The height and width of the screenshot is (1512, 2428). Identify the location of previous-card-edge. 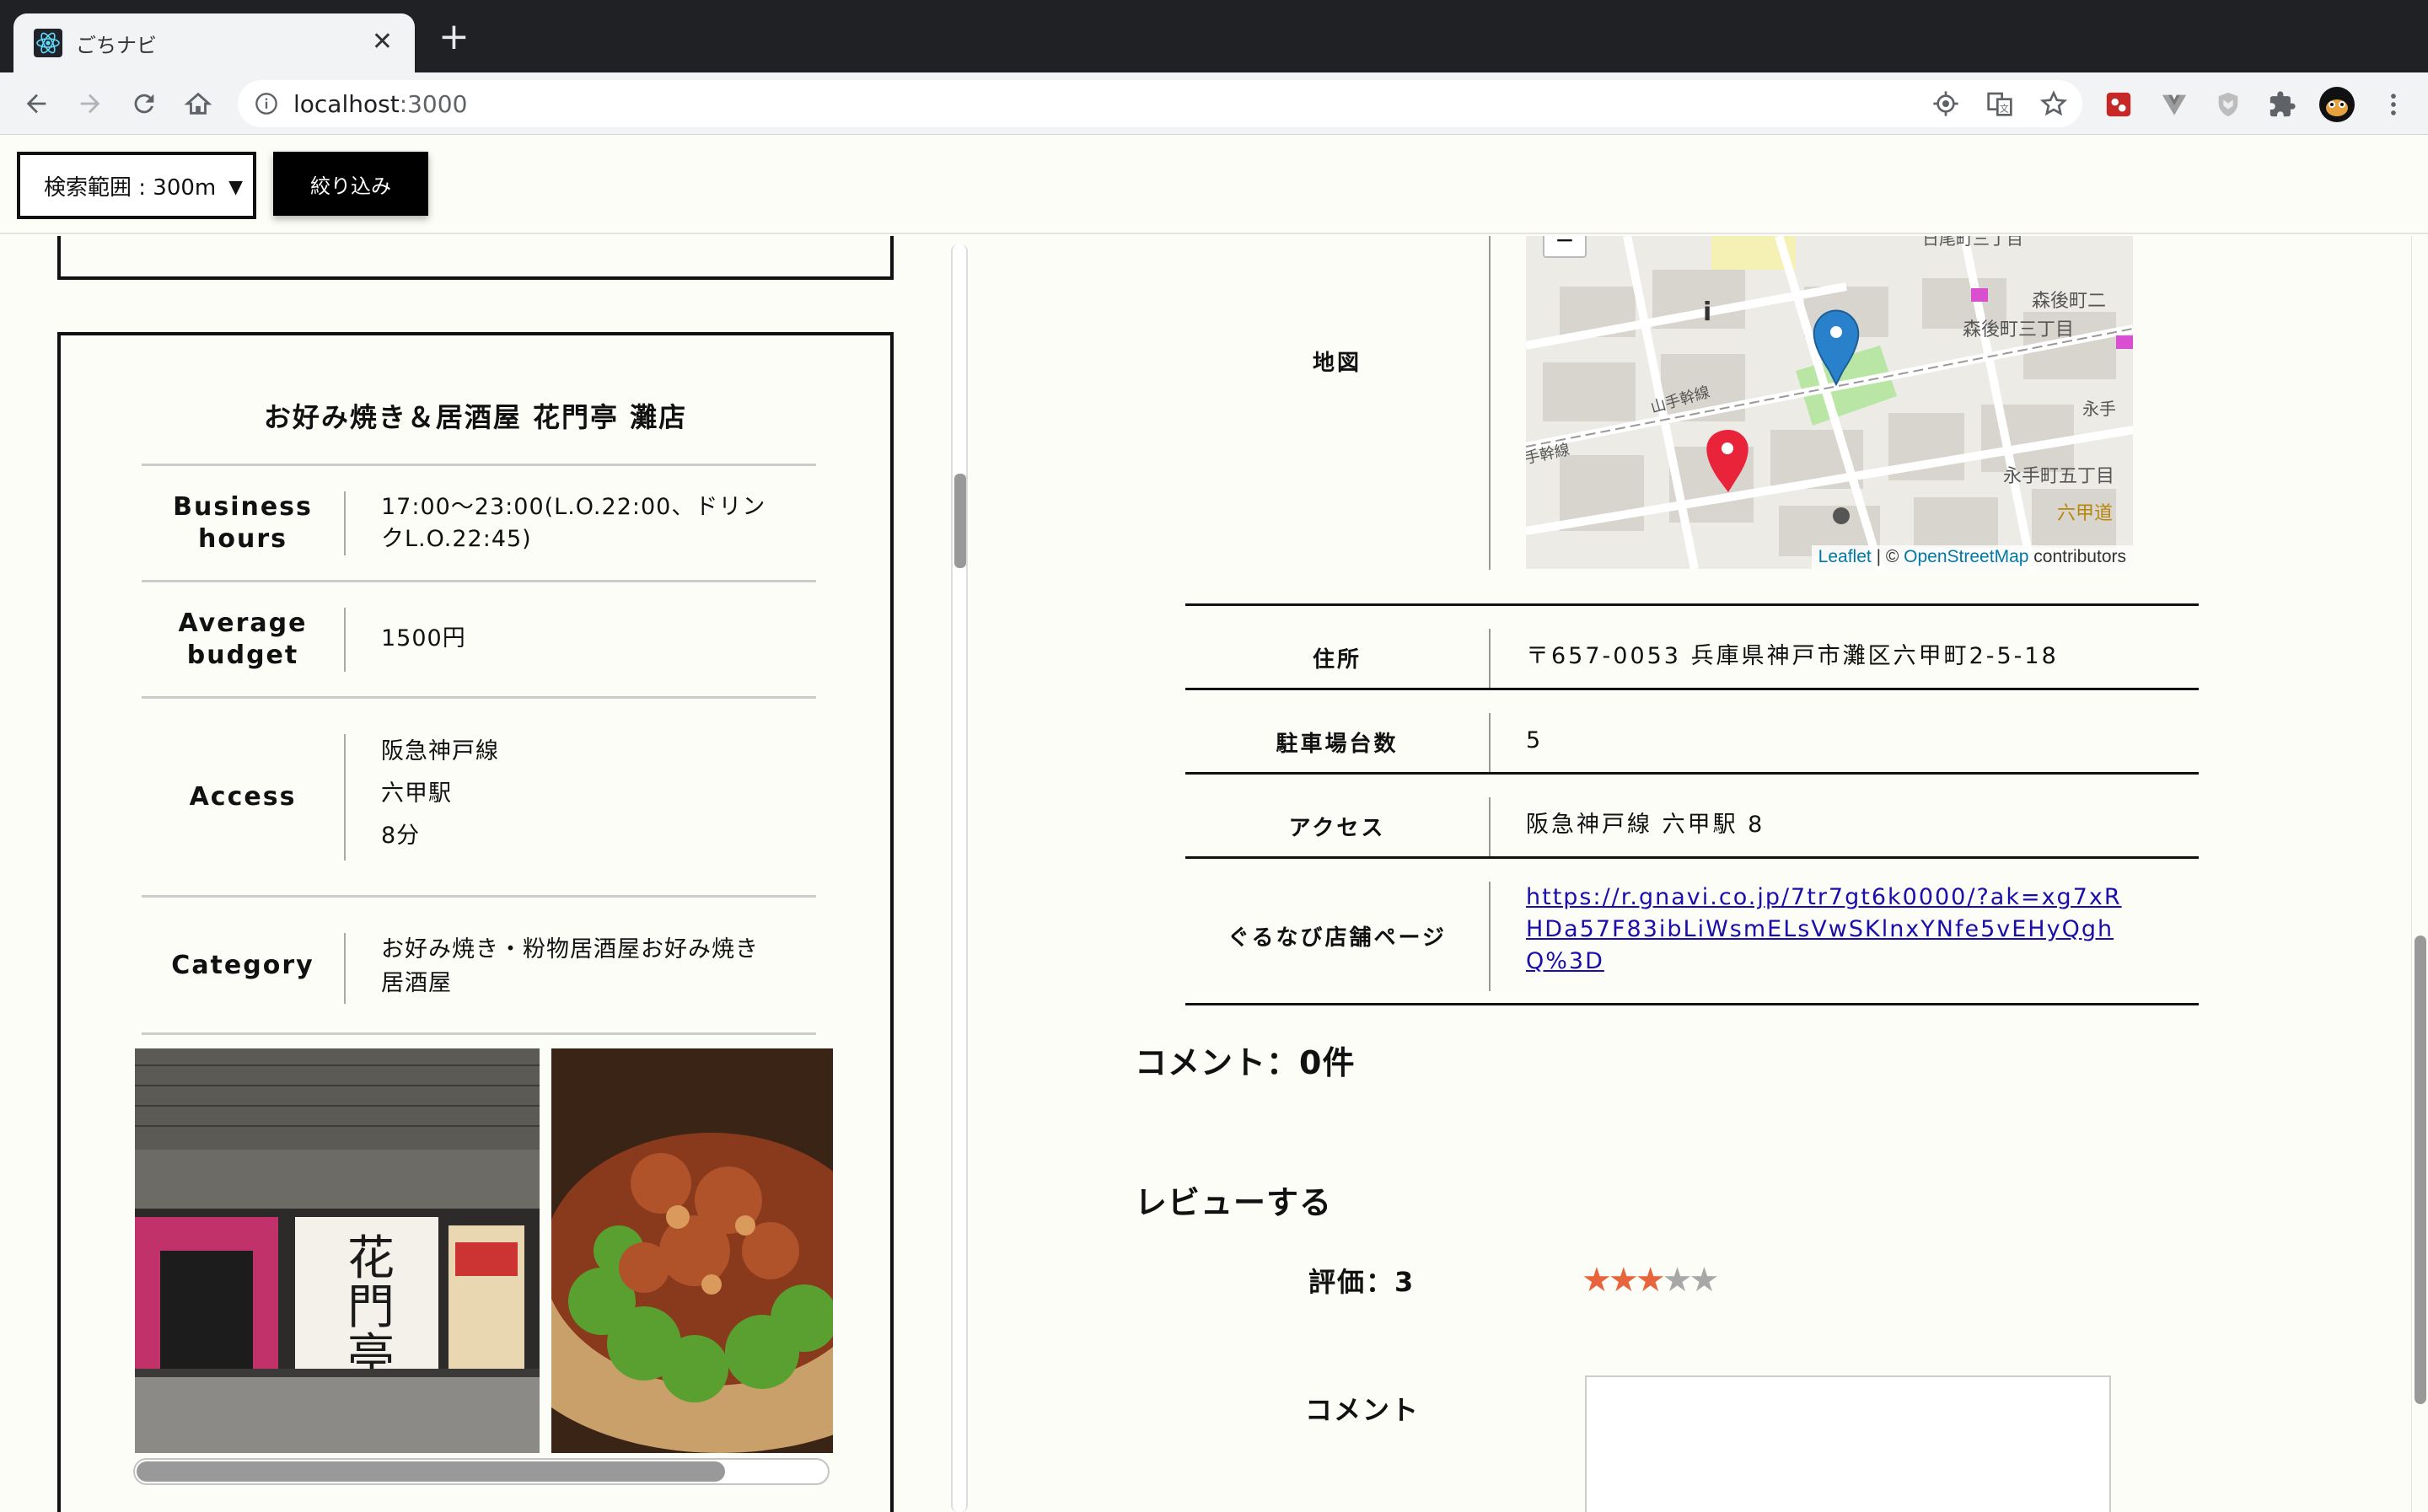
(475, 258).